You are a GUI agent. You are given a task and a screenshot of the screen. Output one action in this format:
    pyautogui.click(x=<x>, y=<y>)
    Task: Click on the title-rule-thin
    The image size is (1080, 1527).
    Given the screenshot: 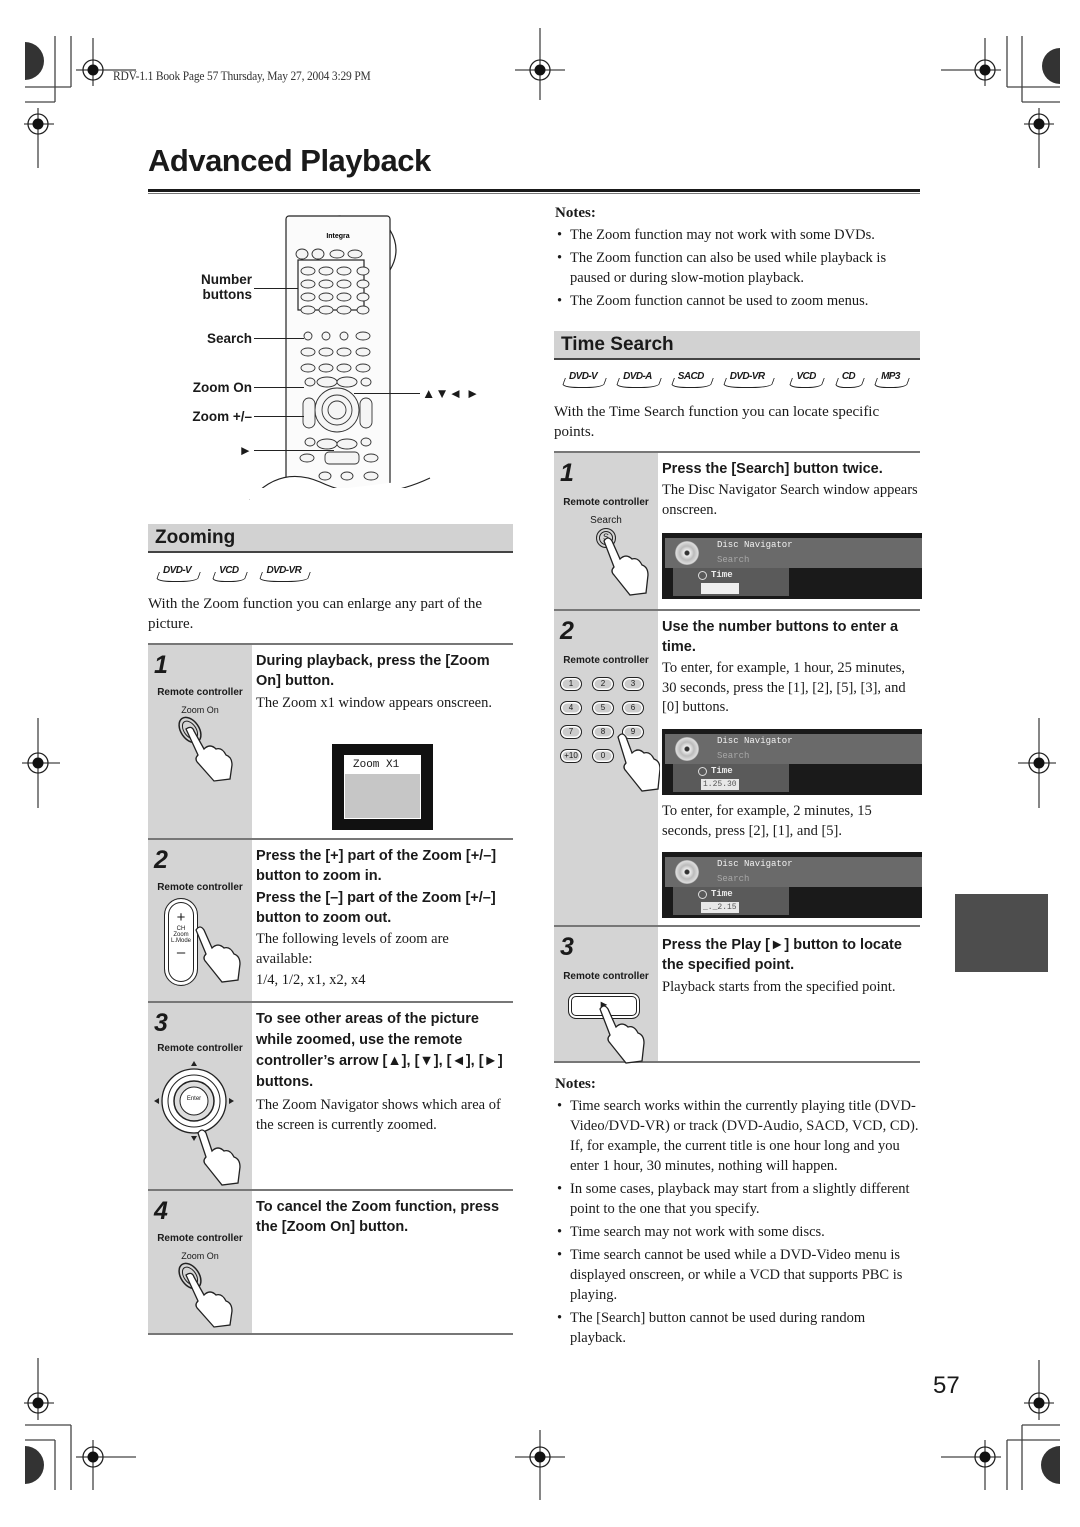 What is the action you would take?
    pyautogui.click(x=534, y=193)
    